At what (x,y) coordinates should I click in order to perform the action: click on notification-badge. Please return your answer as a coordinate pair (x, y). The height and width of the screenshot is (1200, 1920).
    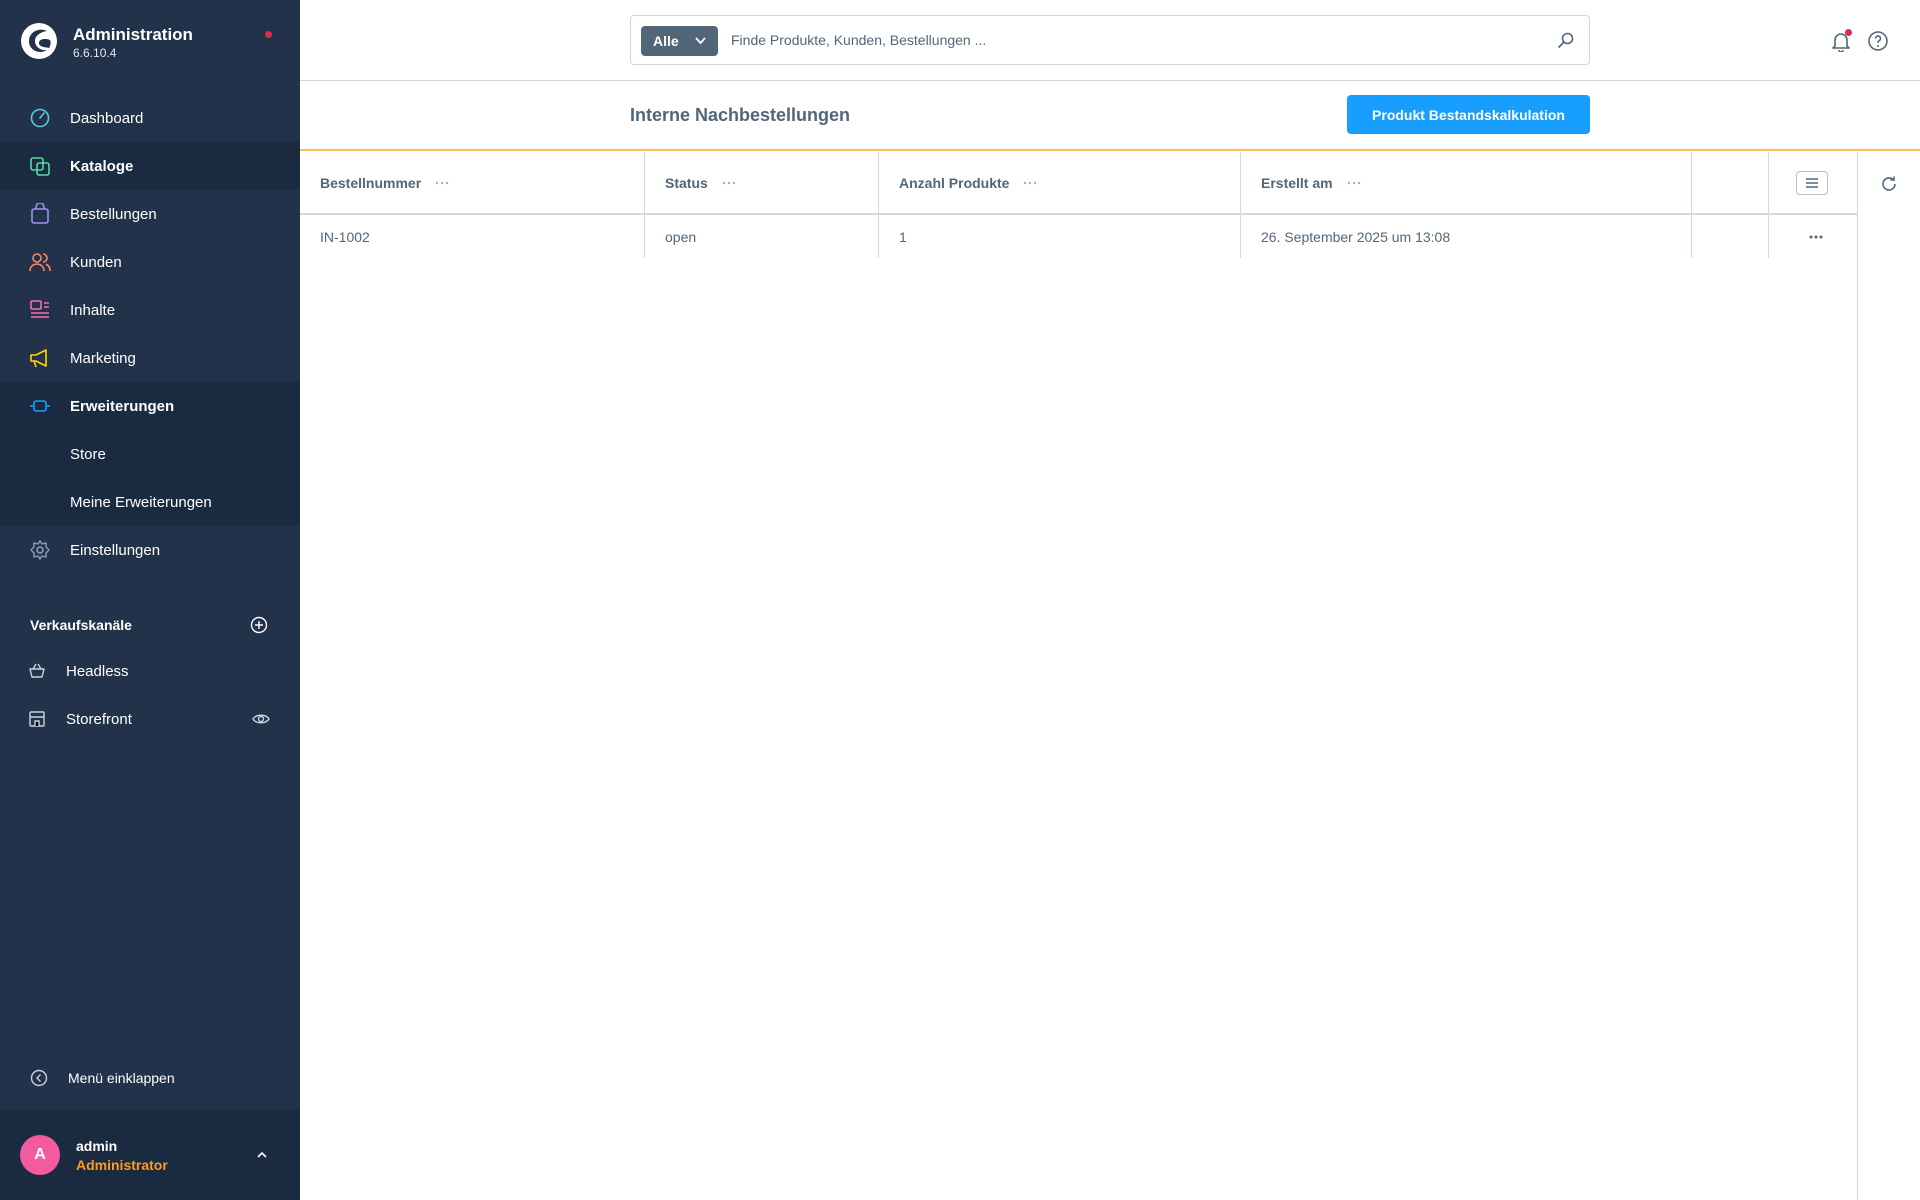
    Looking at the image, I should click on (1848, 32).